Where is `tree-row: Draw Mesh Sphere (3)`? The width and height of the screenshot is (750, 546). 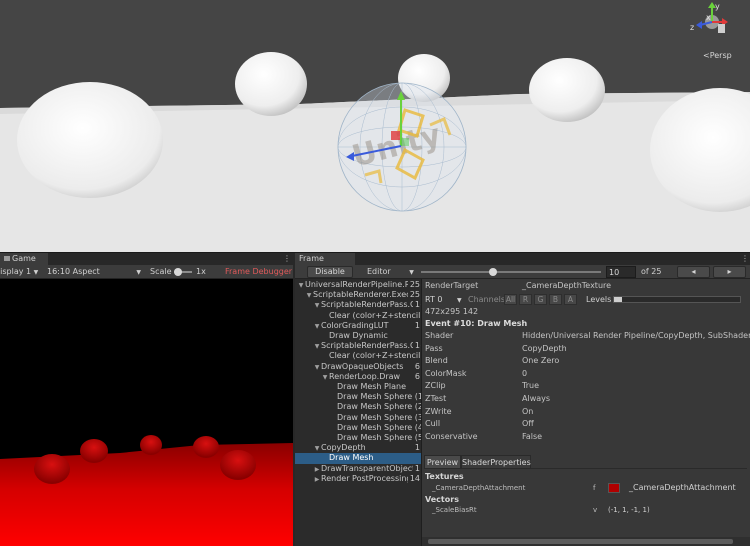 tree-row: Draw Mesh Sphere (3) is located at coordinates (358, 417).